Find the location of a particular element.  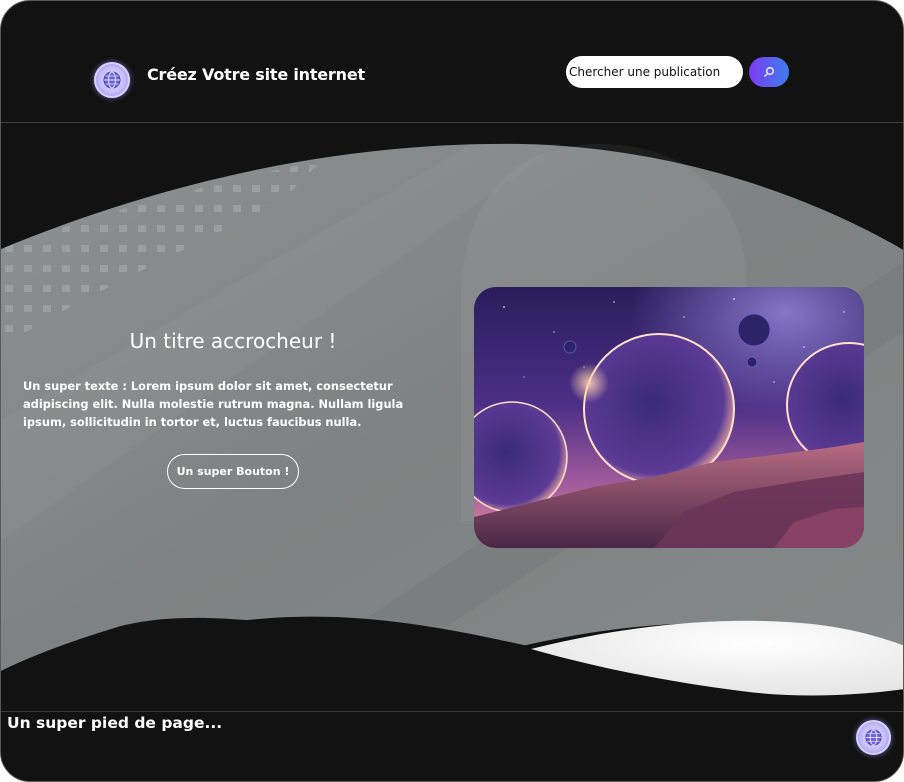

footer-logo is located at coordinates (873, 737).